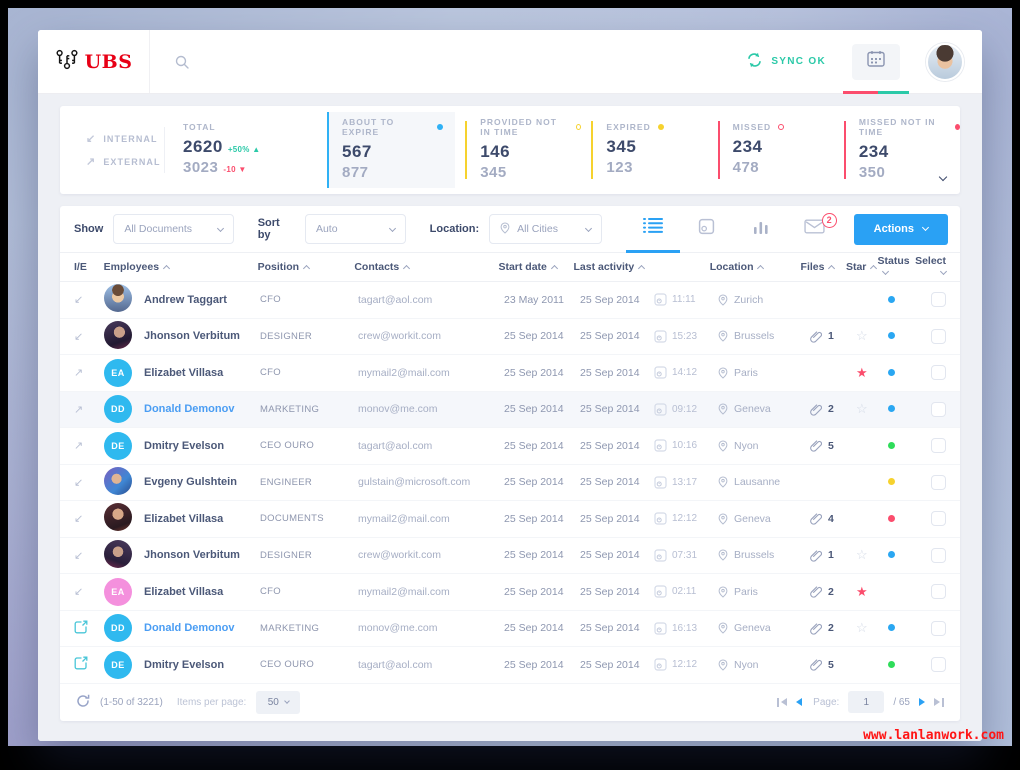 This screenshot has width=1020, height=770. Describe the element at coordinates (518, 127) in the screenshot. I see `stat-label: PROVIDED NOT IN TIME` at that location.